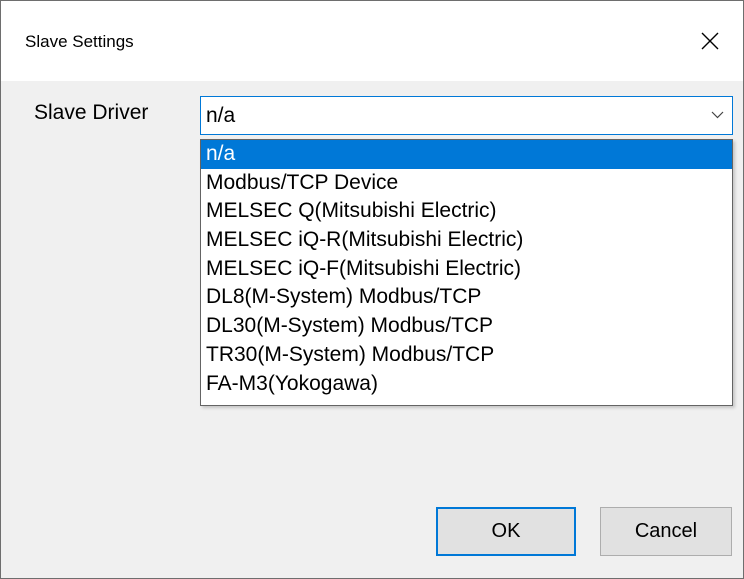 This screenshot has height=579, width=744. I want to click on dropdown-option: MELSEC Q(Mitsubishi Electric), so click(466, 211).